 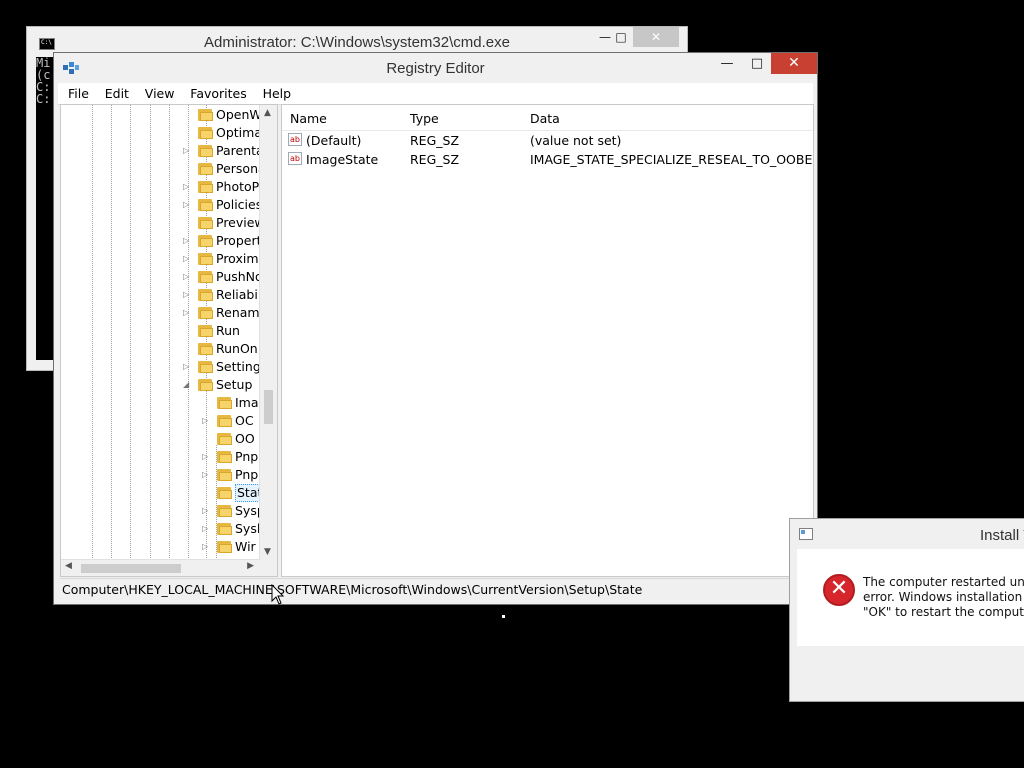 I want to click on tree-item: ▷ Setting, so click(x=161, y=367).